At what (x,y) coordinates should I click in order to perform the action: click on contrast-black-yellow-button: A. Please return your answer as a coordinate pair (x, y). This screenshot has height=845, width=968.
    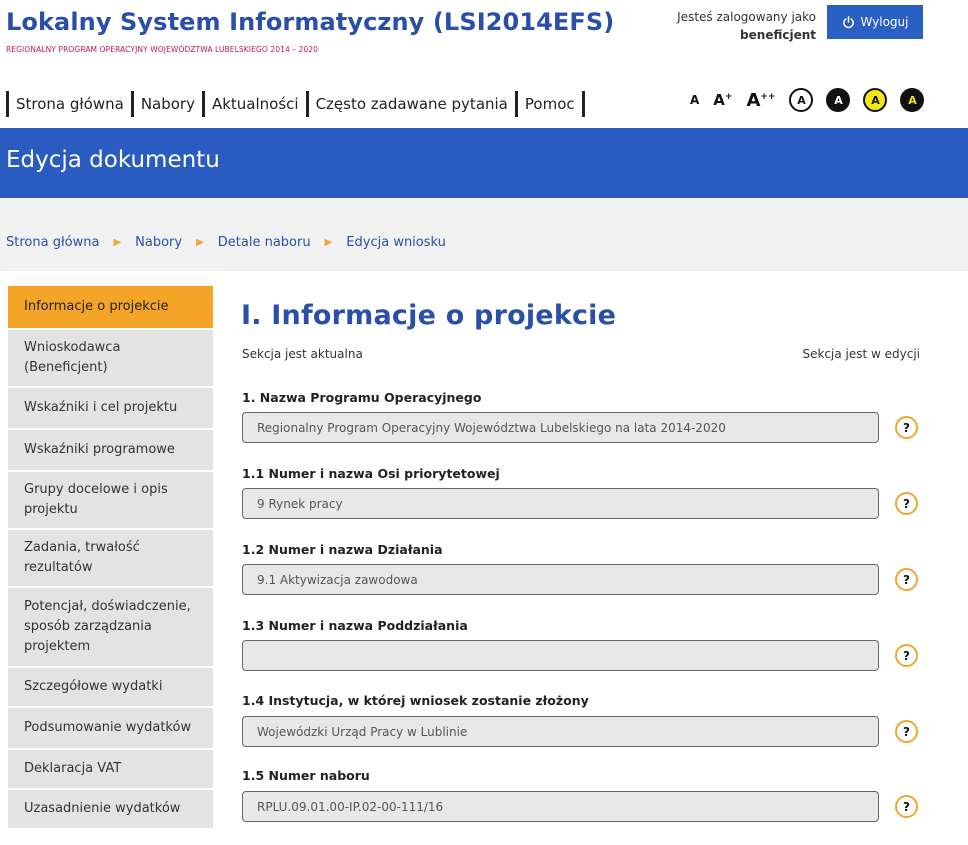
    Looking at the image, I should click on (912, 100).